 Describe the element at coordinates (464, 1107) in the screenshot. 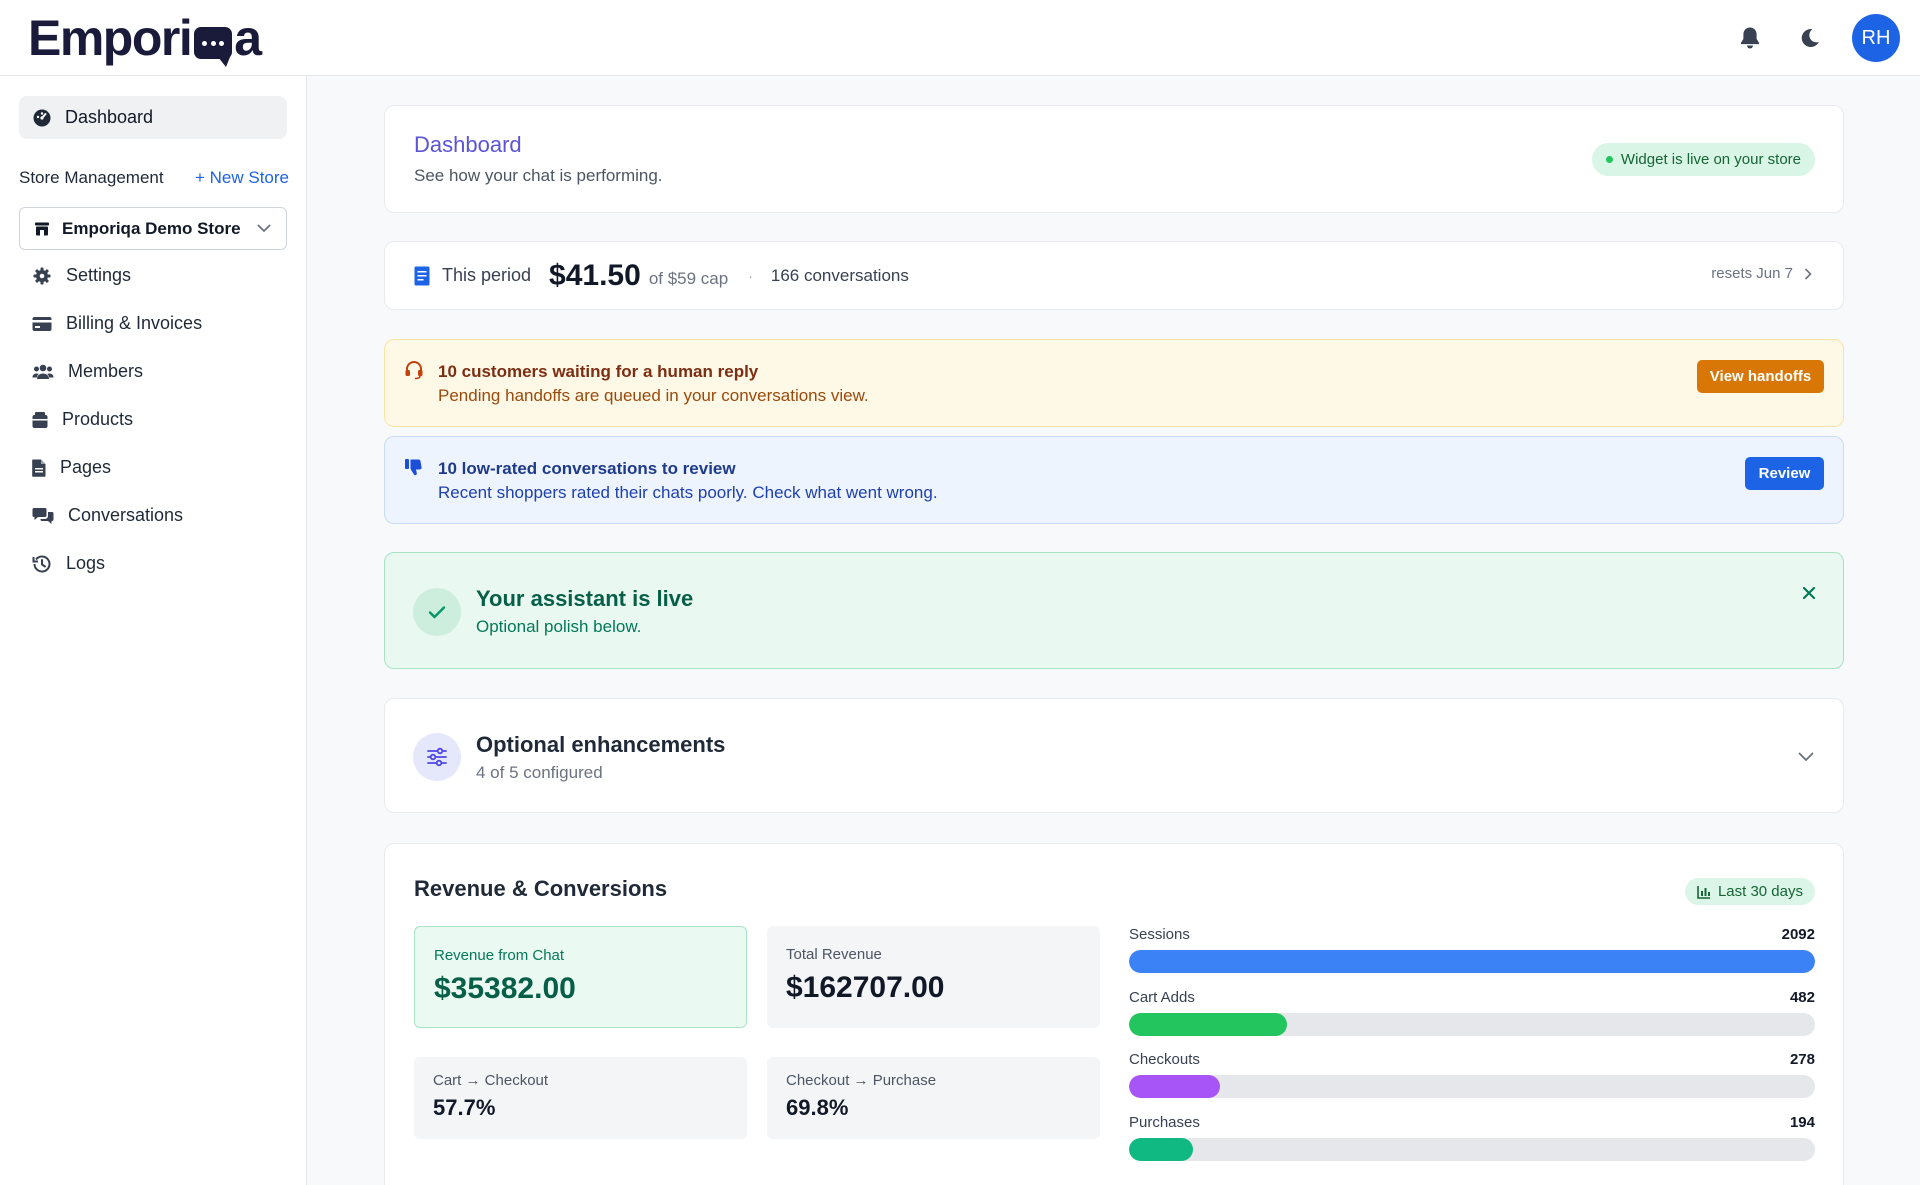

I see `kpi-value: 57.7%` at that location.